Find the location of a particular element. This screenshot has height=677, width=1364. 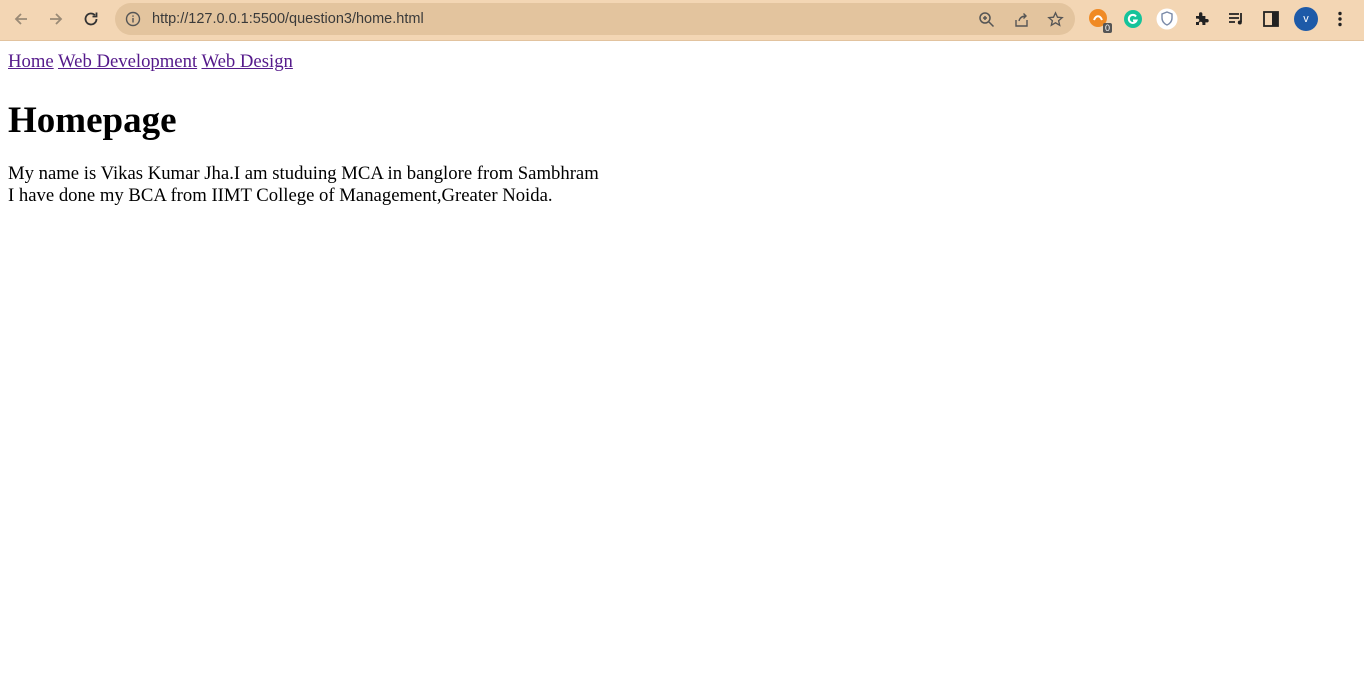

bookmark-star-icon is located at coordinates (1055, 19).